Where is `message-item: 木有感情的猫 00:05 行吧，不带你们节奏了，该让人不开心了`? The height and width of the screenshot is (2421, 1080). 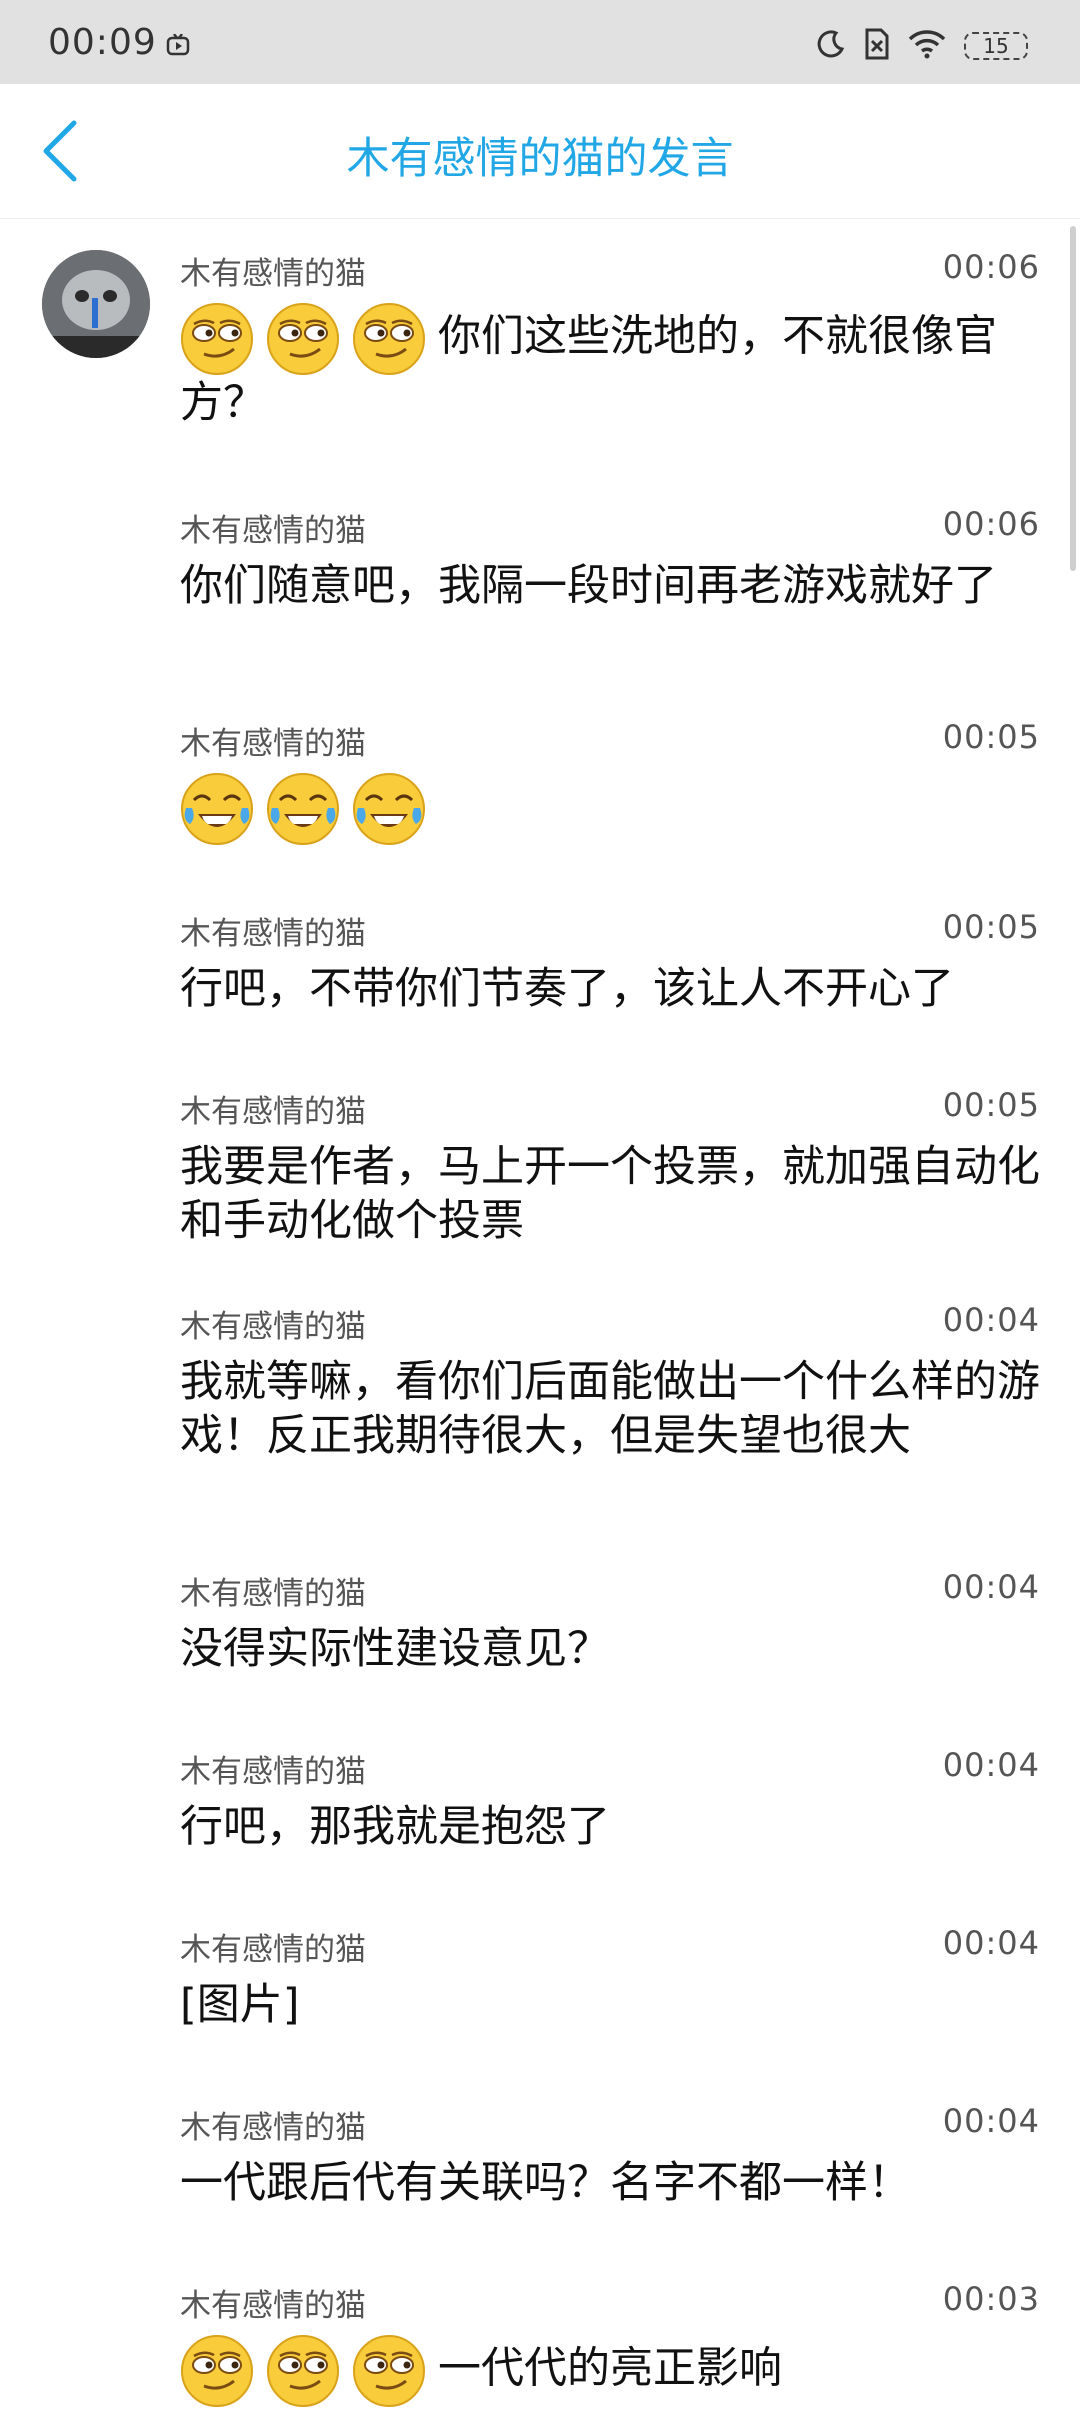 message-item: 木有感情的猫 00:05 行吧，不带你们节奏了，该让人不开心了 is located at coordinates (610, 962).